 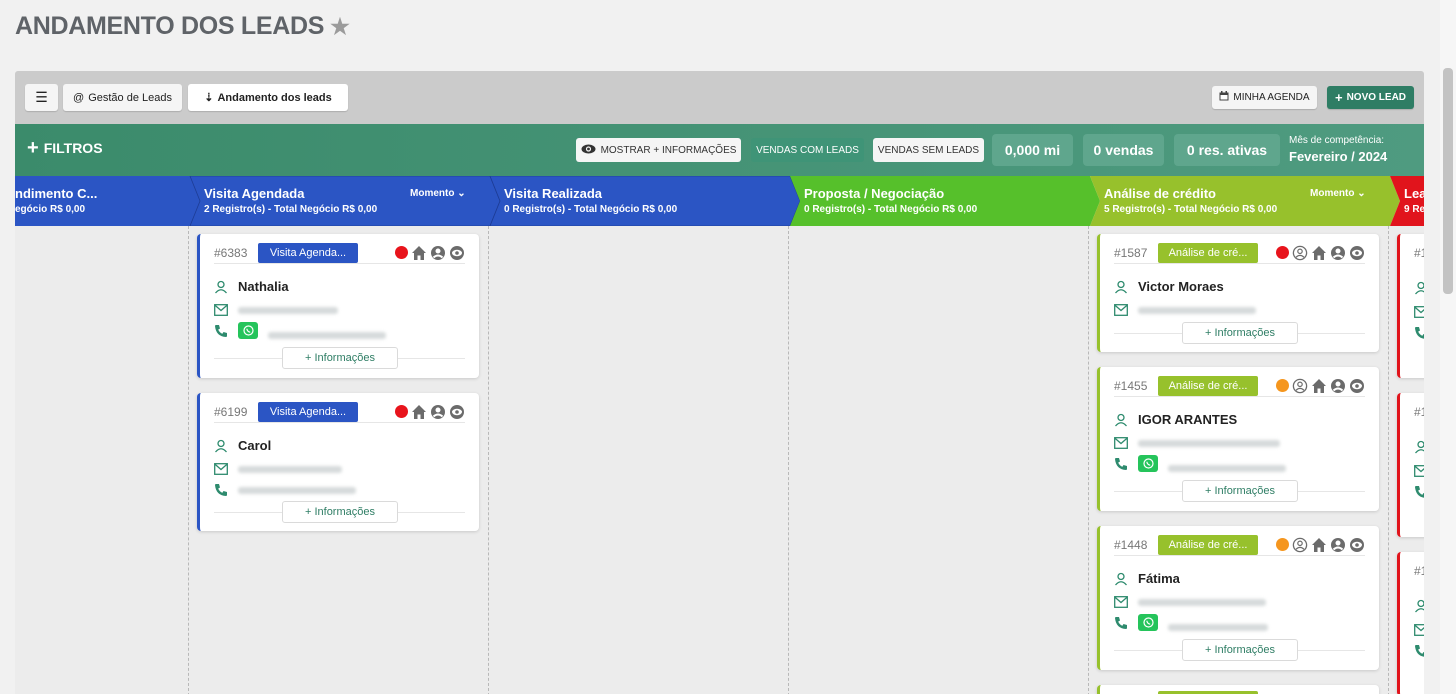 I want to click on stage-name: Lea, so click(x=1414, y=193).